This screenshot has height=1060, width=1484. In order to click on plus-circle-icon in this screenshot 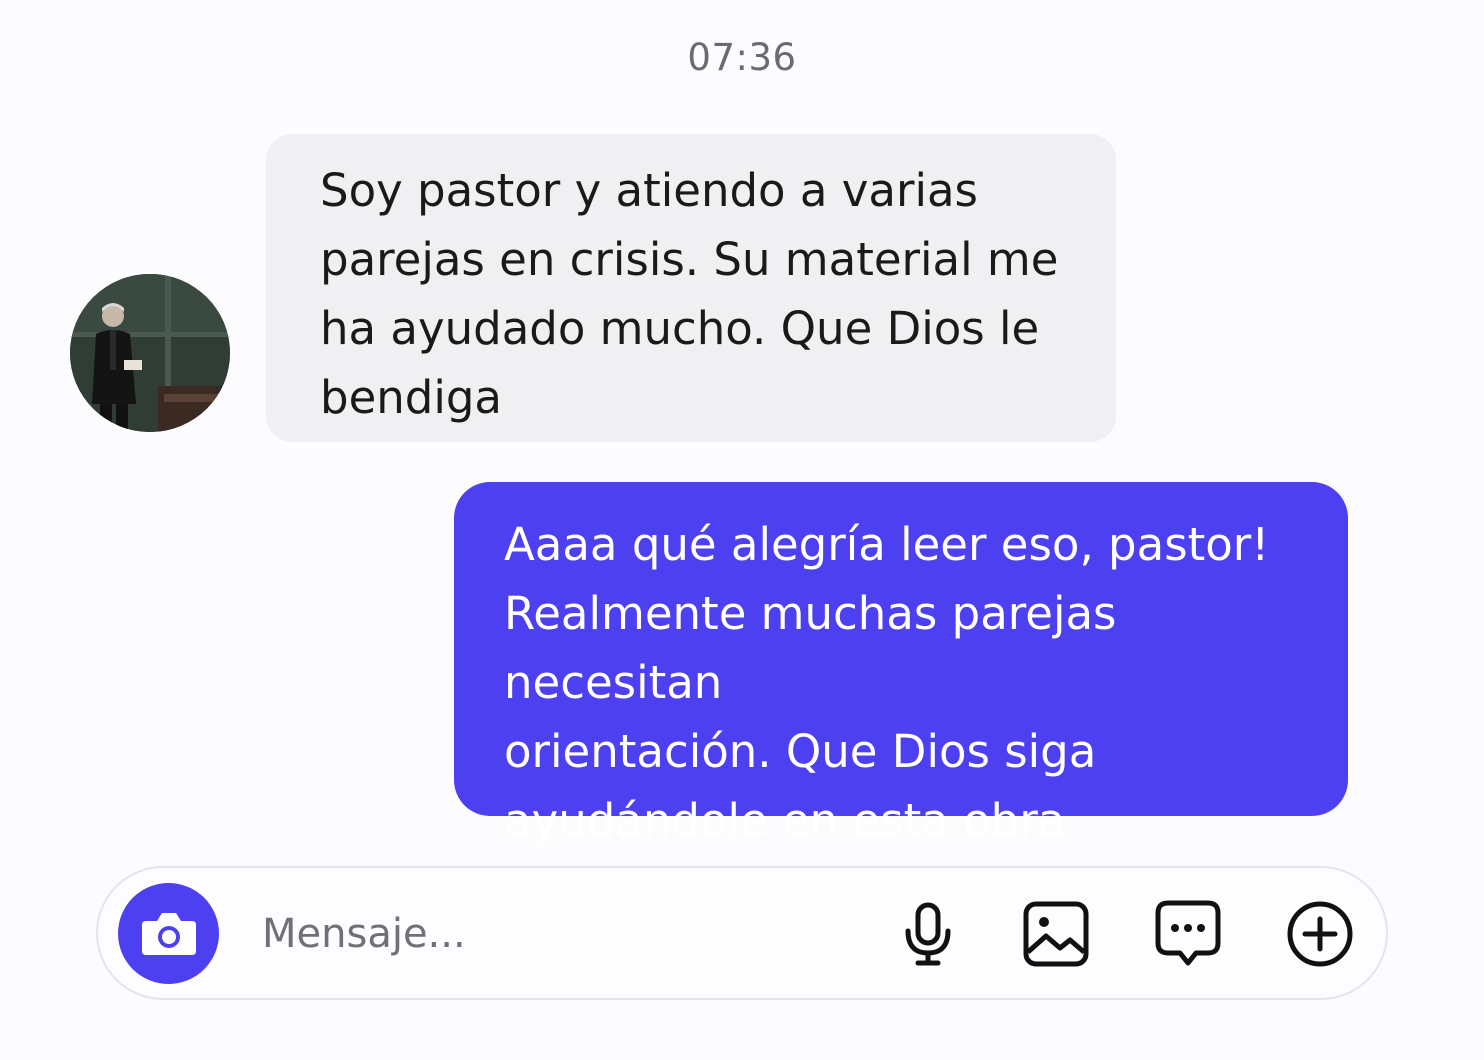, I will do `click(1320, 934)`.